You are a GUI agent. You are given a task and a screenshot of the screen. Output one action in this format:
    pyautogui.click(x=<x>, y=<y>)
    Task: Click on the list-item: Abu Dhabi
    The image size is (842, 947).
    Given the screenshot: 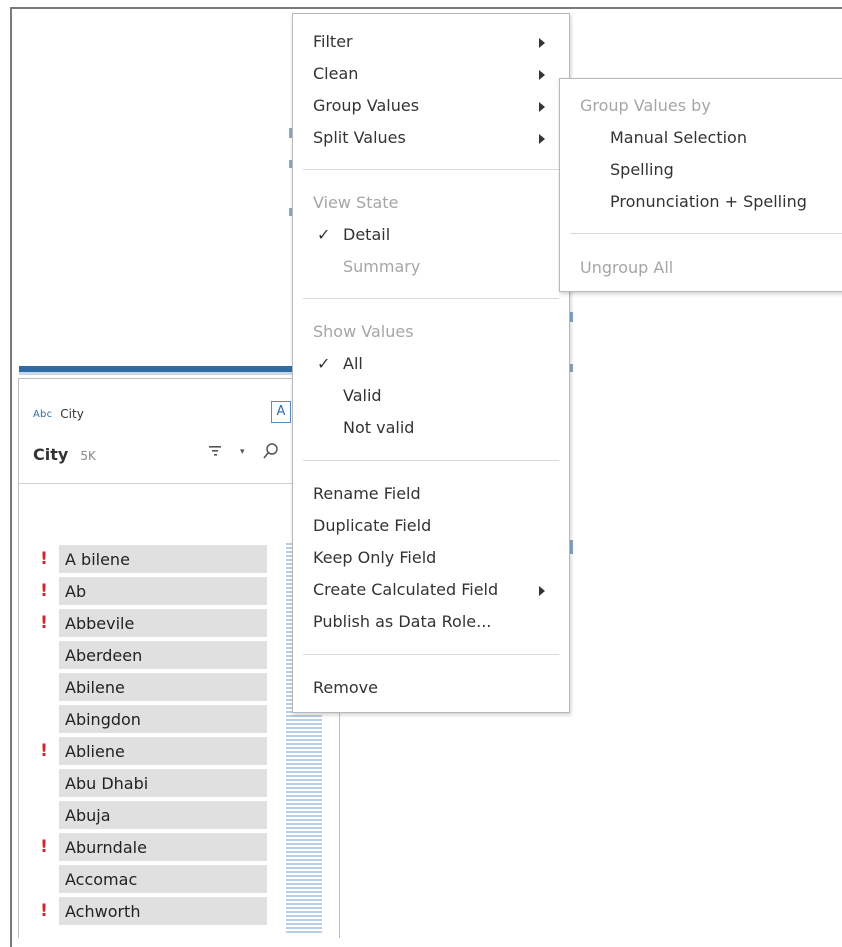 What is the action you would take?
    pyautogui.click(x=179, y=785)
    